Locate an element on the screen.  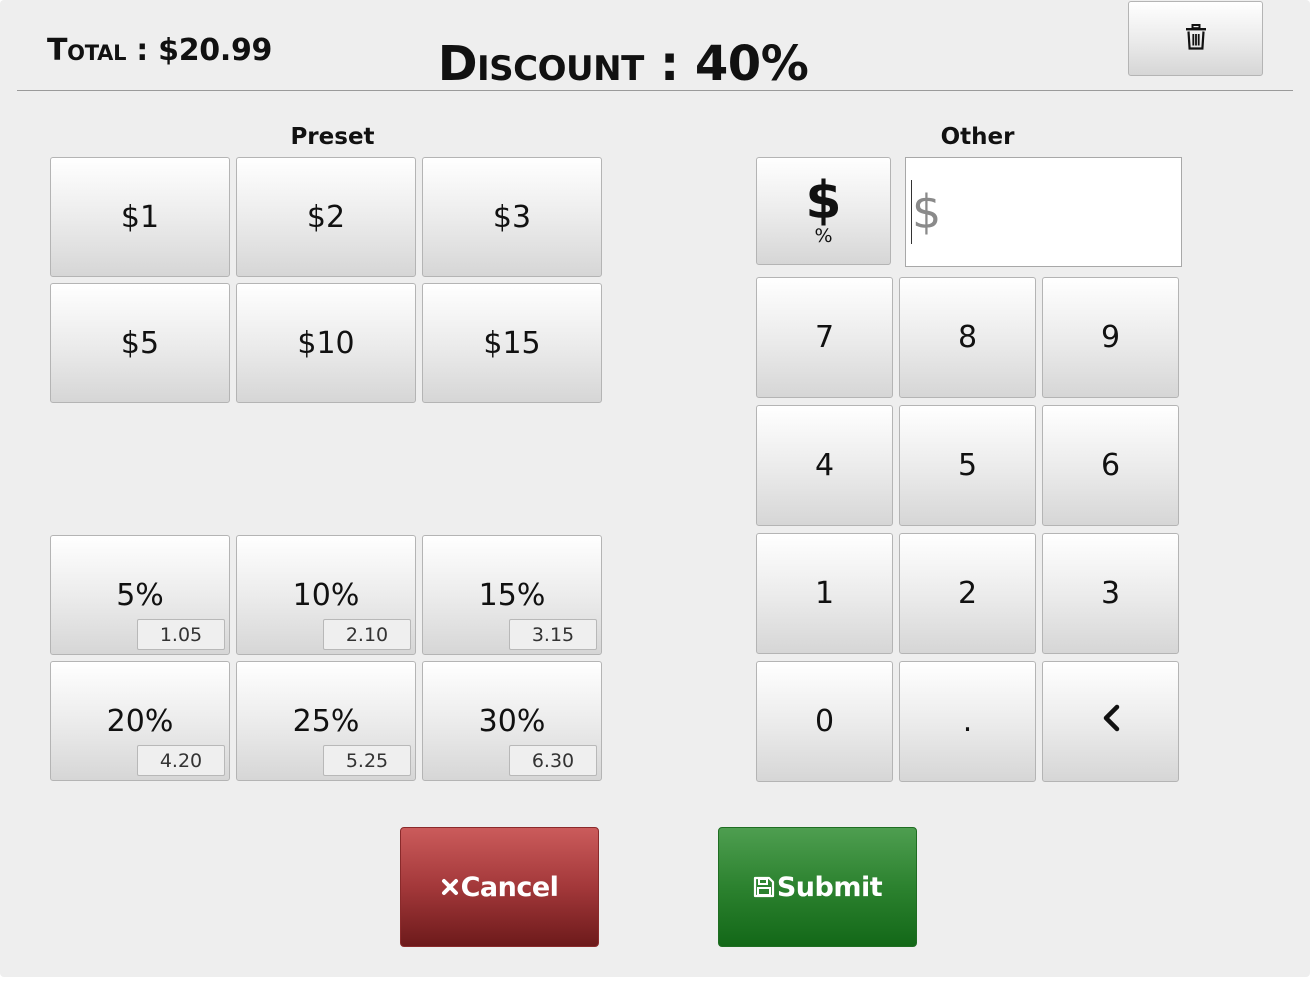
keypad-key-8: 8 is located at coordinates (967, 337).